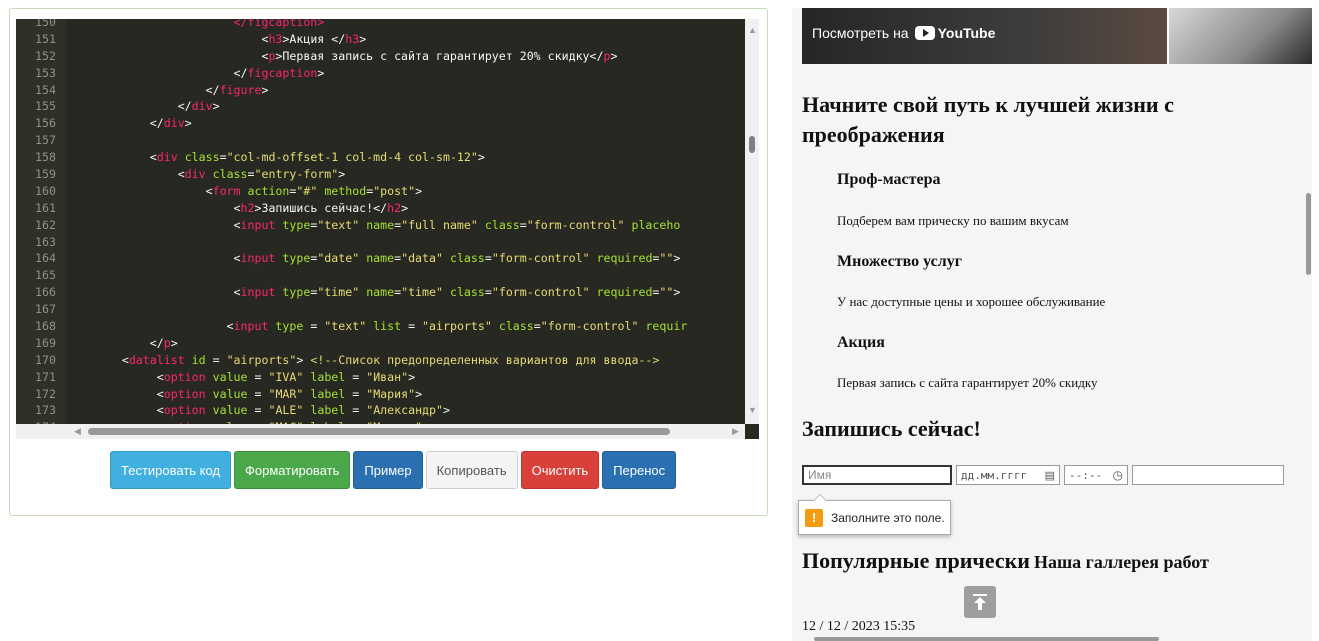 The image size is (1319, 641). I want to click on scroll-right-icon: ▶, so click(735, 431).